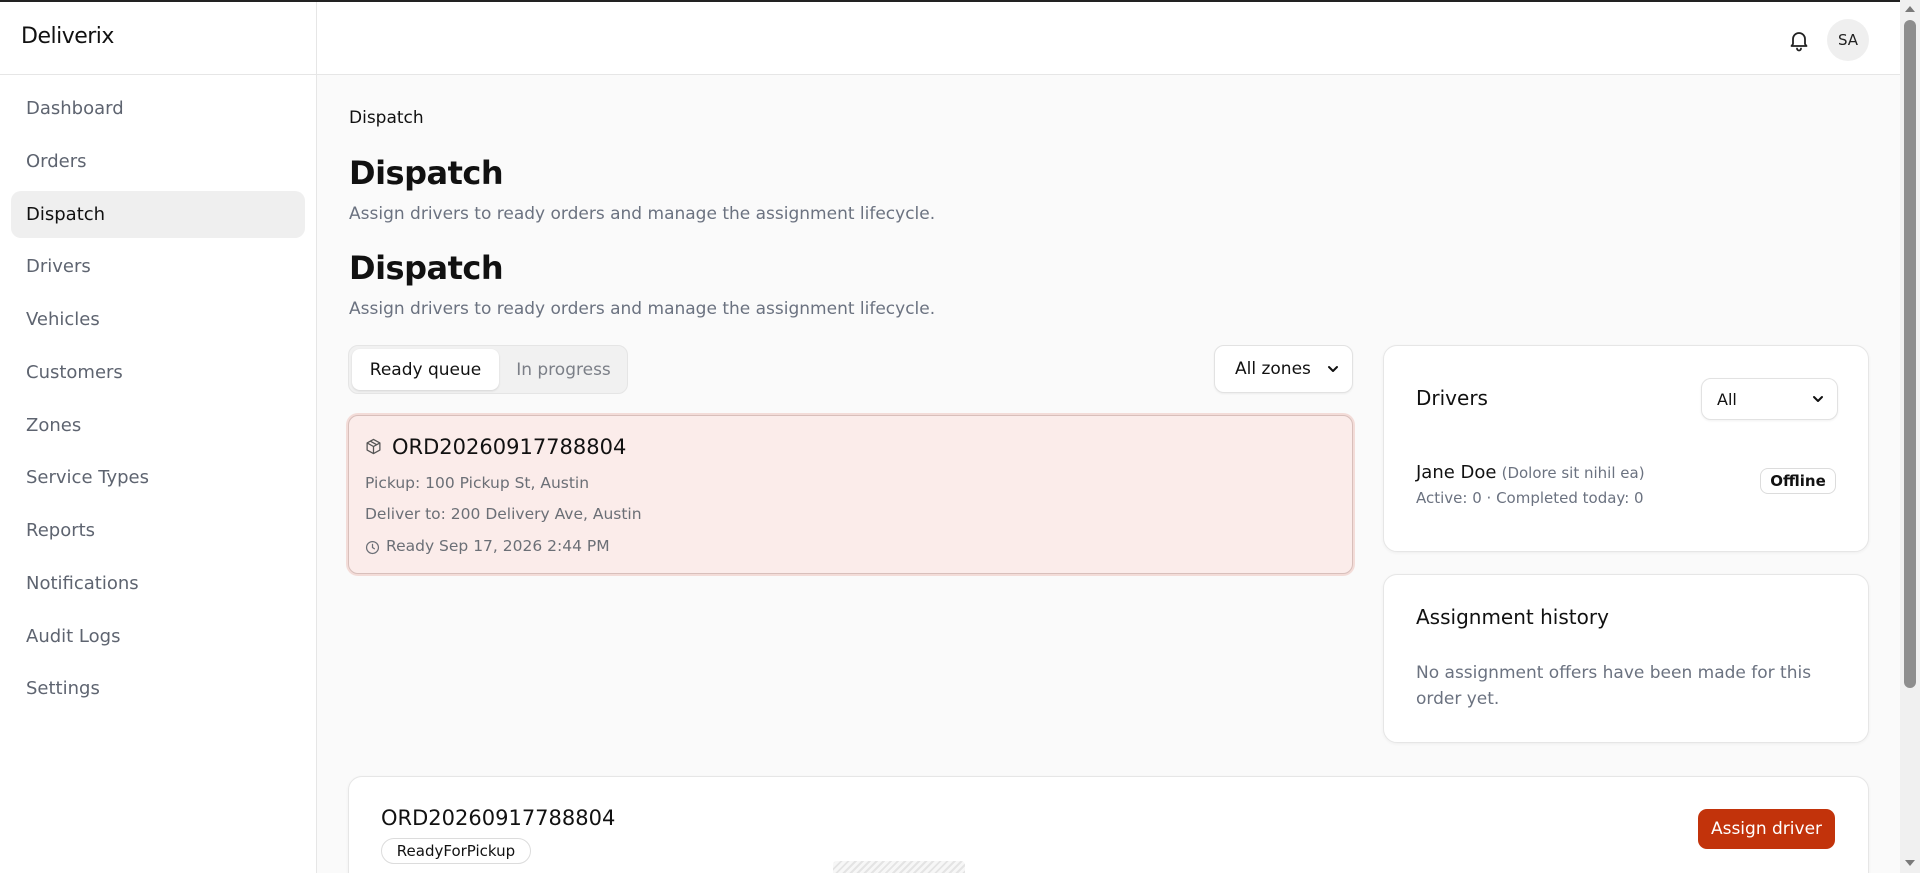 The height and width of the screenshot is (873, 1920). Describe the element at coordinates (67, 36) in the screenshot. I see `brand-logo: Deliverix` at that location.